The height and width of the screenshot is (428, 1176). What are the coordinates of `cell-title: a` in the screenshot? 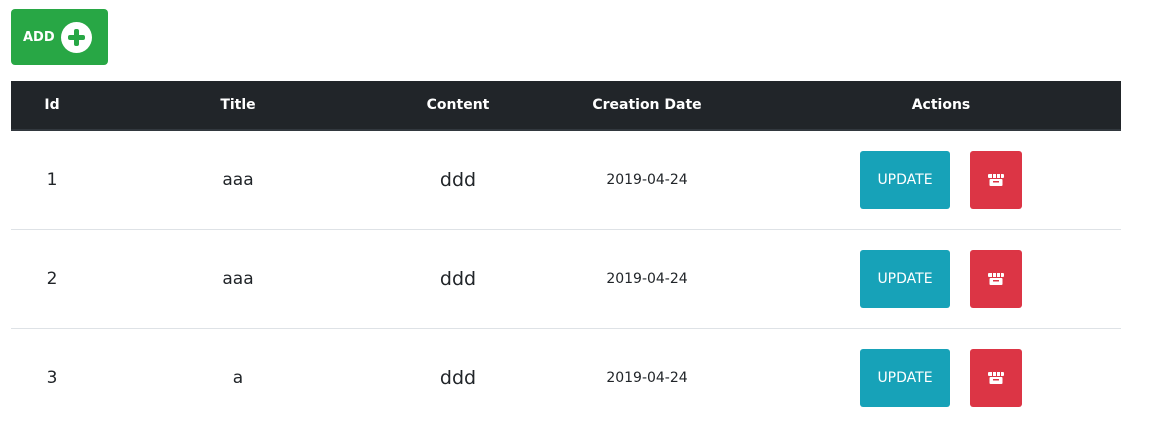 It's located at (238, 378).